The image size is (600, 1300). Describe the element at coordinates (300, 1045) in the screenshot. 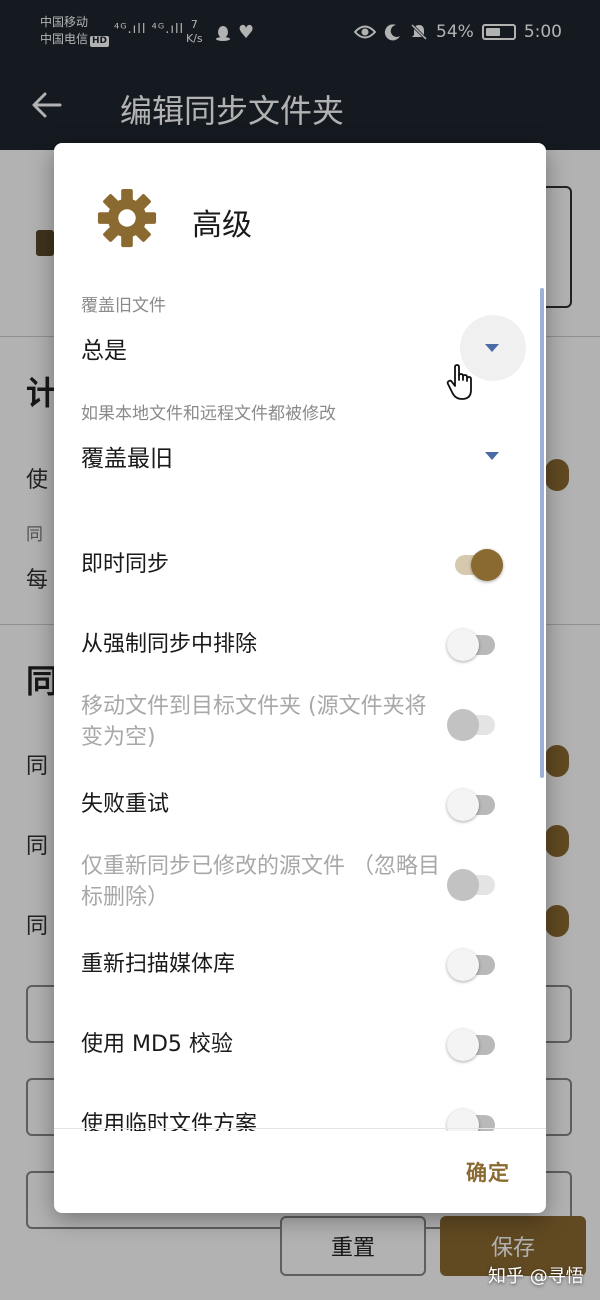

I see `toggle-row: 使用 MD5 校验` at that location.